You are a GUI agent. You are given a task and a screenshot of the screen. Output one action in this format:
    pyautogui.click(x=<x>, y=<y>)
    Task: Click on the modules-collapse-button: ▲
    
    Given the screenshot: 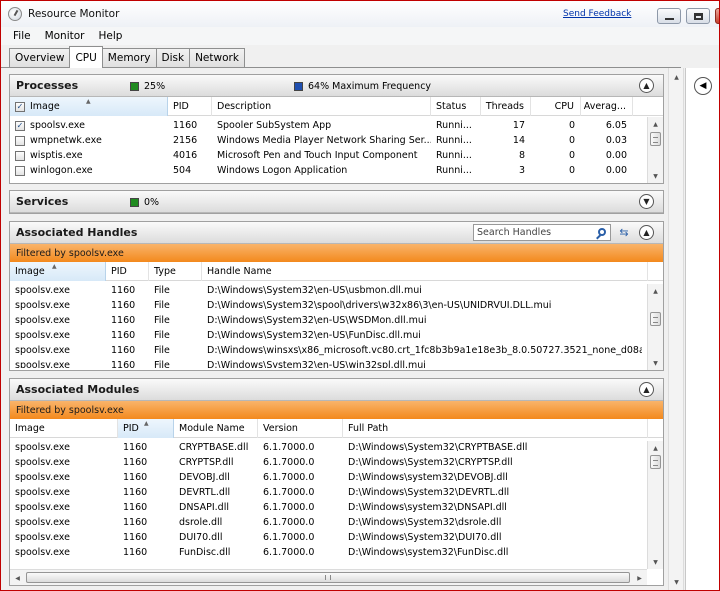 What is the action you would take?
    pyautogui.click(x=646, y=389)
    